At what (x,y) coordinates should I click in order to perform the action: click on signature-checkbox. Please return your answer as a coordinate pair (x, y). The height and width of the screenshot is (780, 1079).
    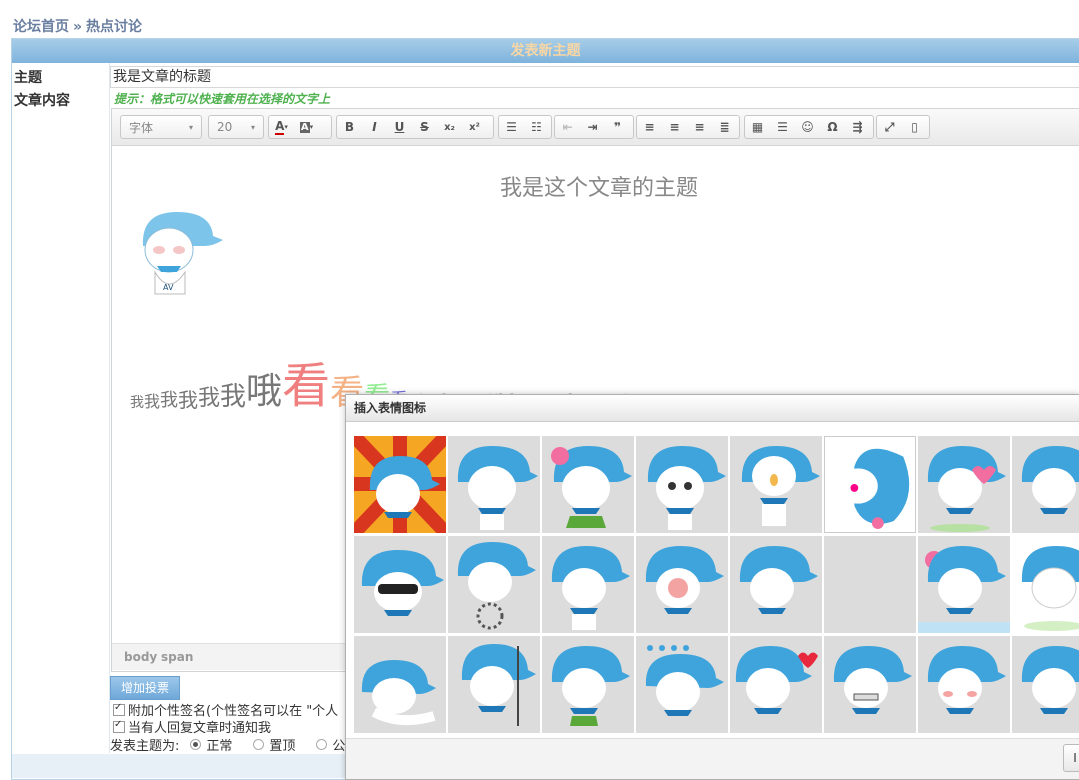
    Looking at the image, I should click on (119, 709).